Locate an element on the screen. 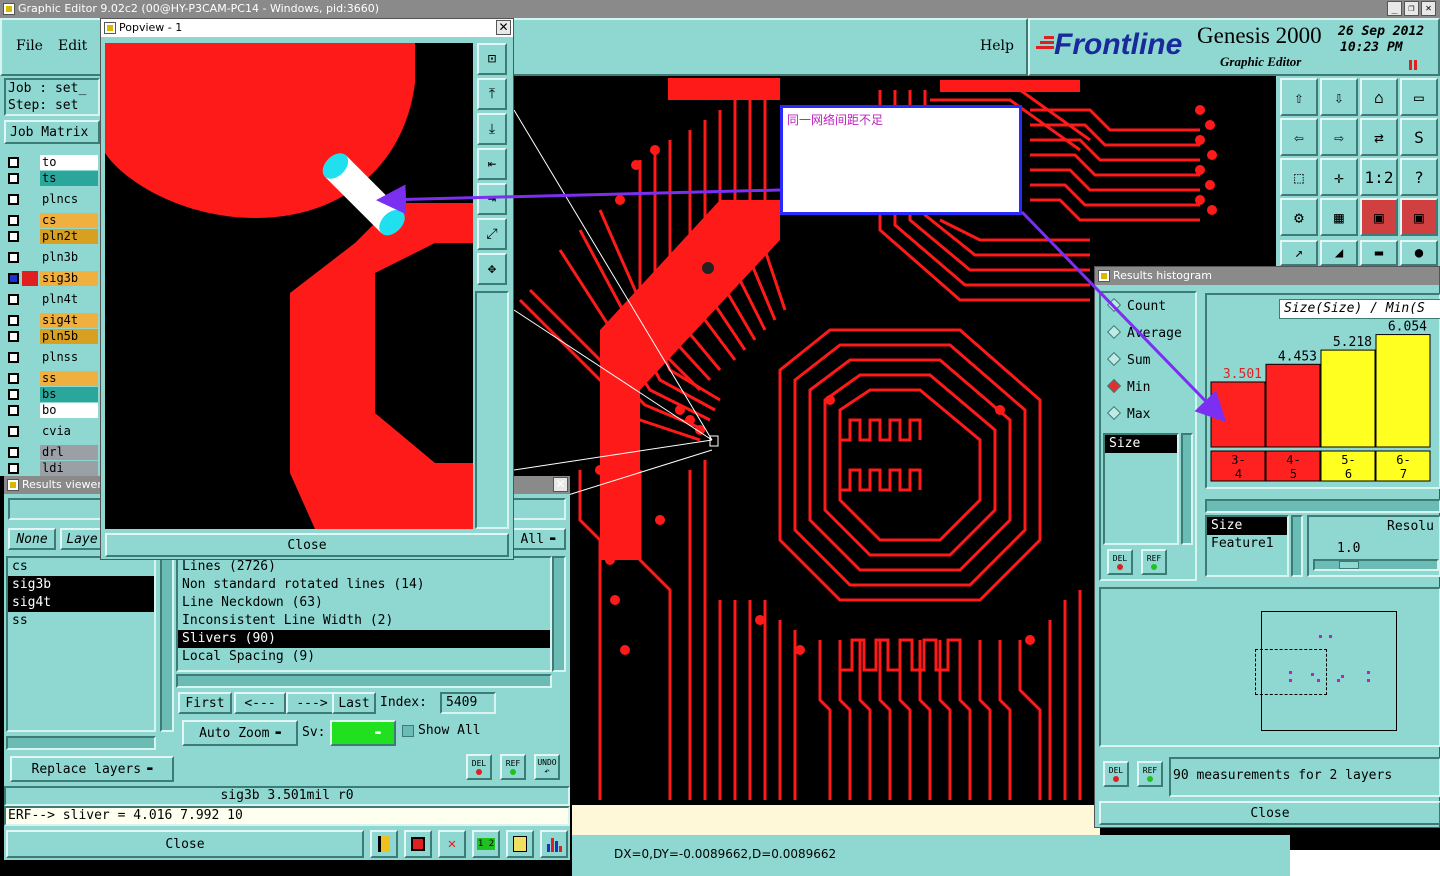 This screenshot has height=876, width=1440. help-icon: ? is located at coordinates (1419, 177).